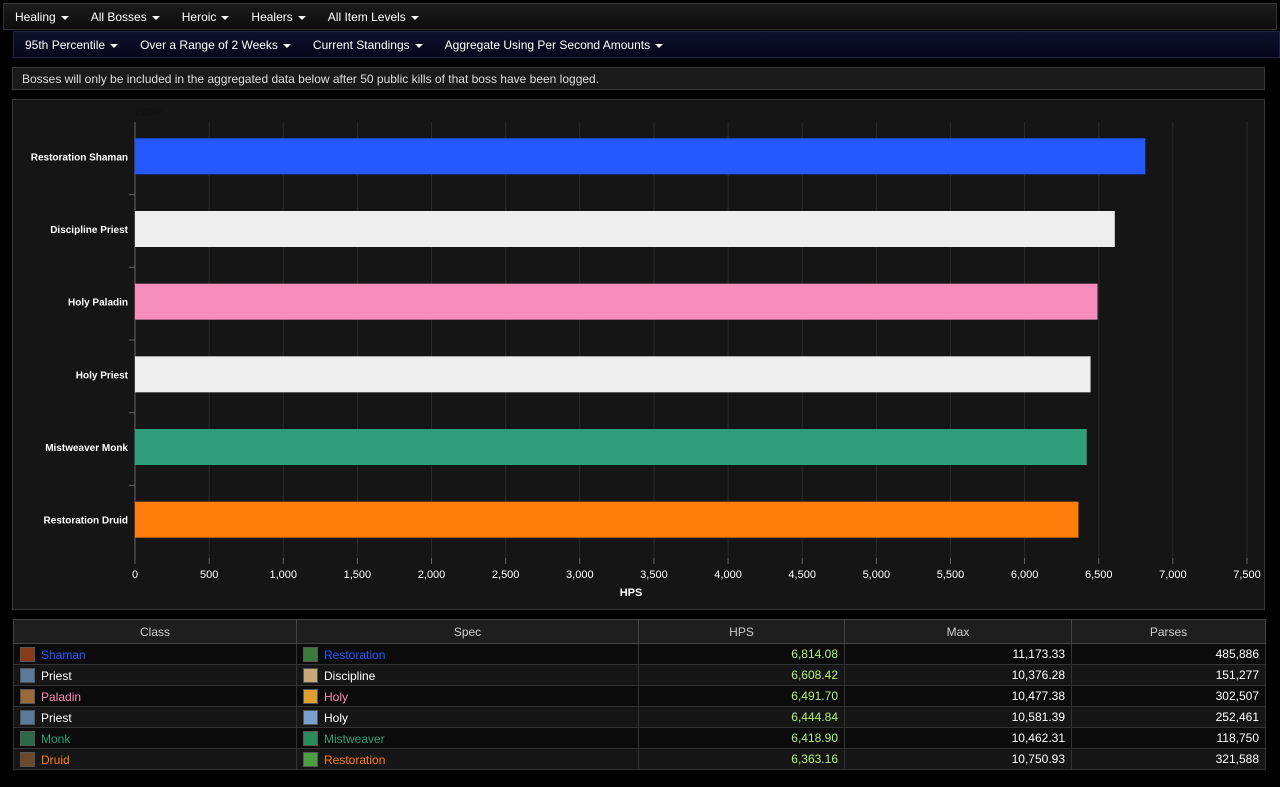  I want to click on cell-class: Druid, so click(155, 759).